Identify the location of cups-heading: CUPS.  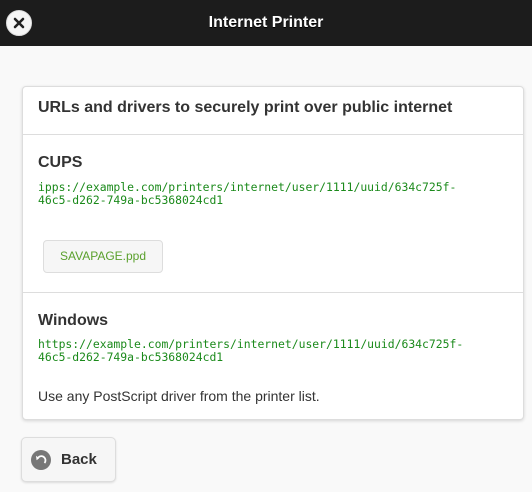
(60, 162).